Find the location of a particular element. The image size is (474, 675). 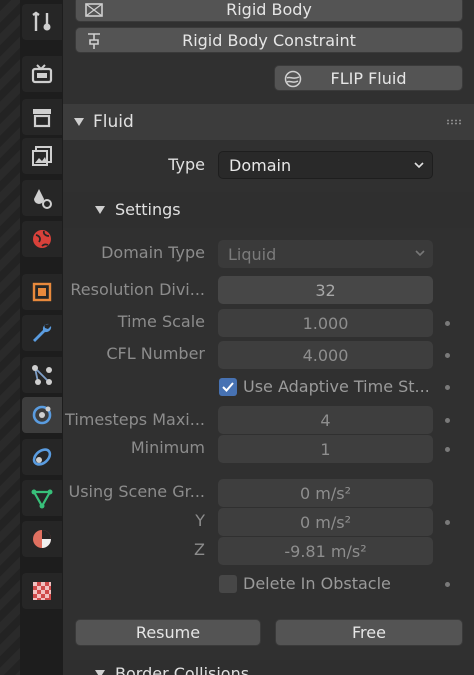

timesteps-maximum-field: 4 is located at coordinates (325, 420).